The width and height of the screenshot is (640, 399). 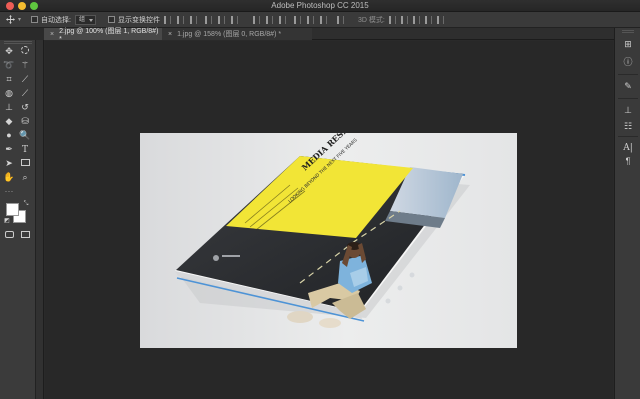 I want to click on type-tool: T, so click(x=25, y=149).